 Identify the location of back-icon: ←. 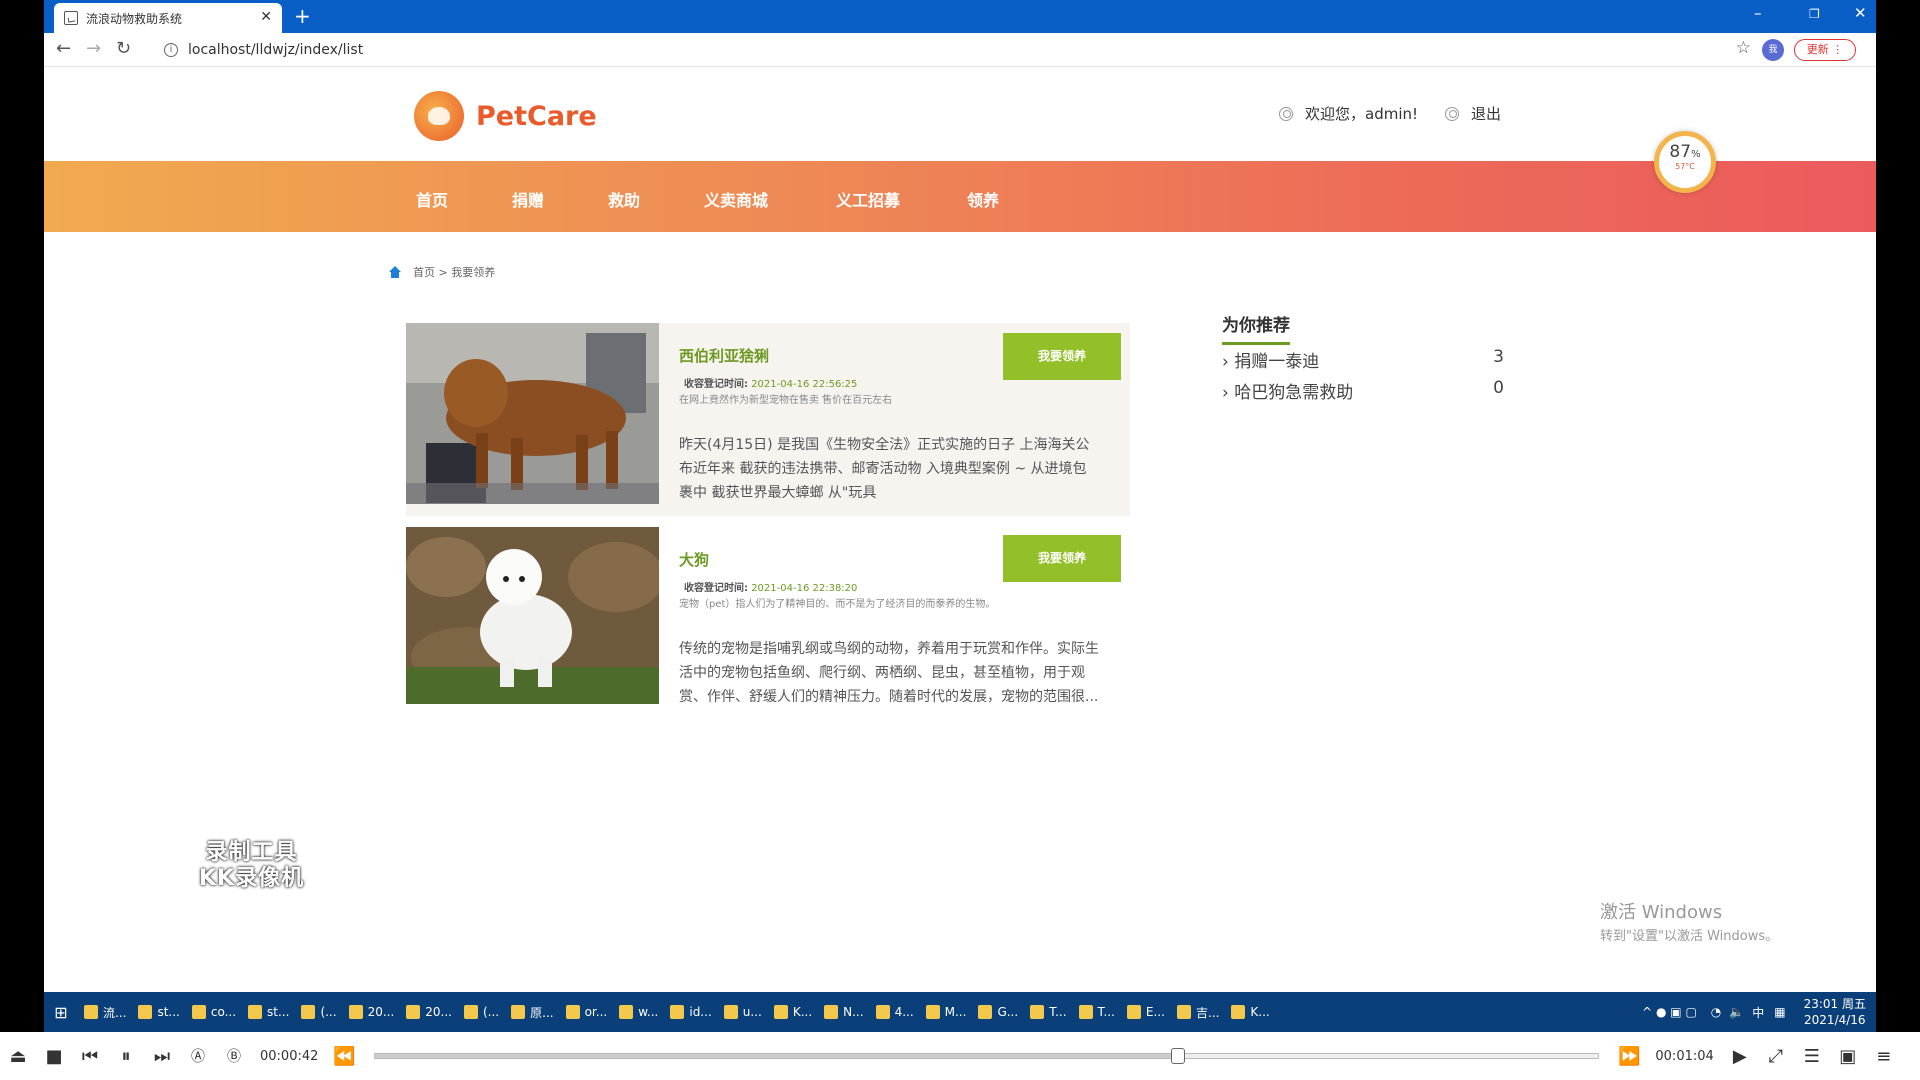
(63, 48).